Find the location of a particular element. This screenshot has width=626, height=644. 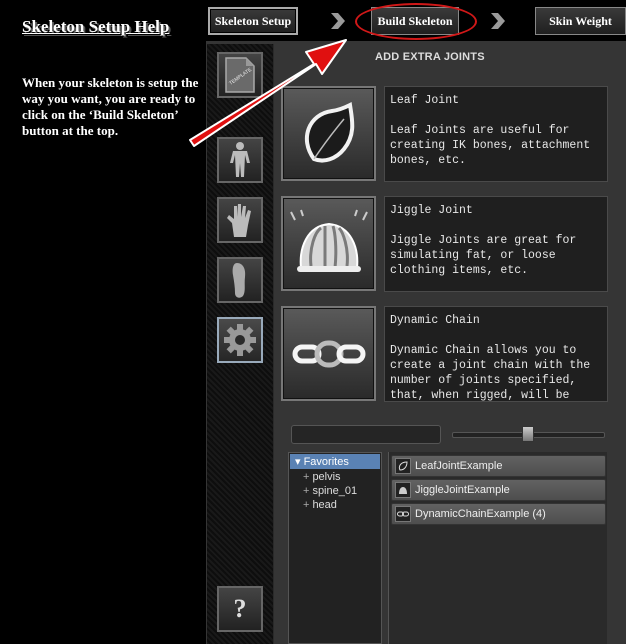

list-item-label: LeafJointExample is located at coordinates (459, 466).